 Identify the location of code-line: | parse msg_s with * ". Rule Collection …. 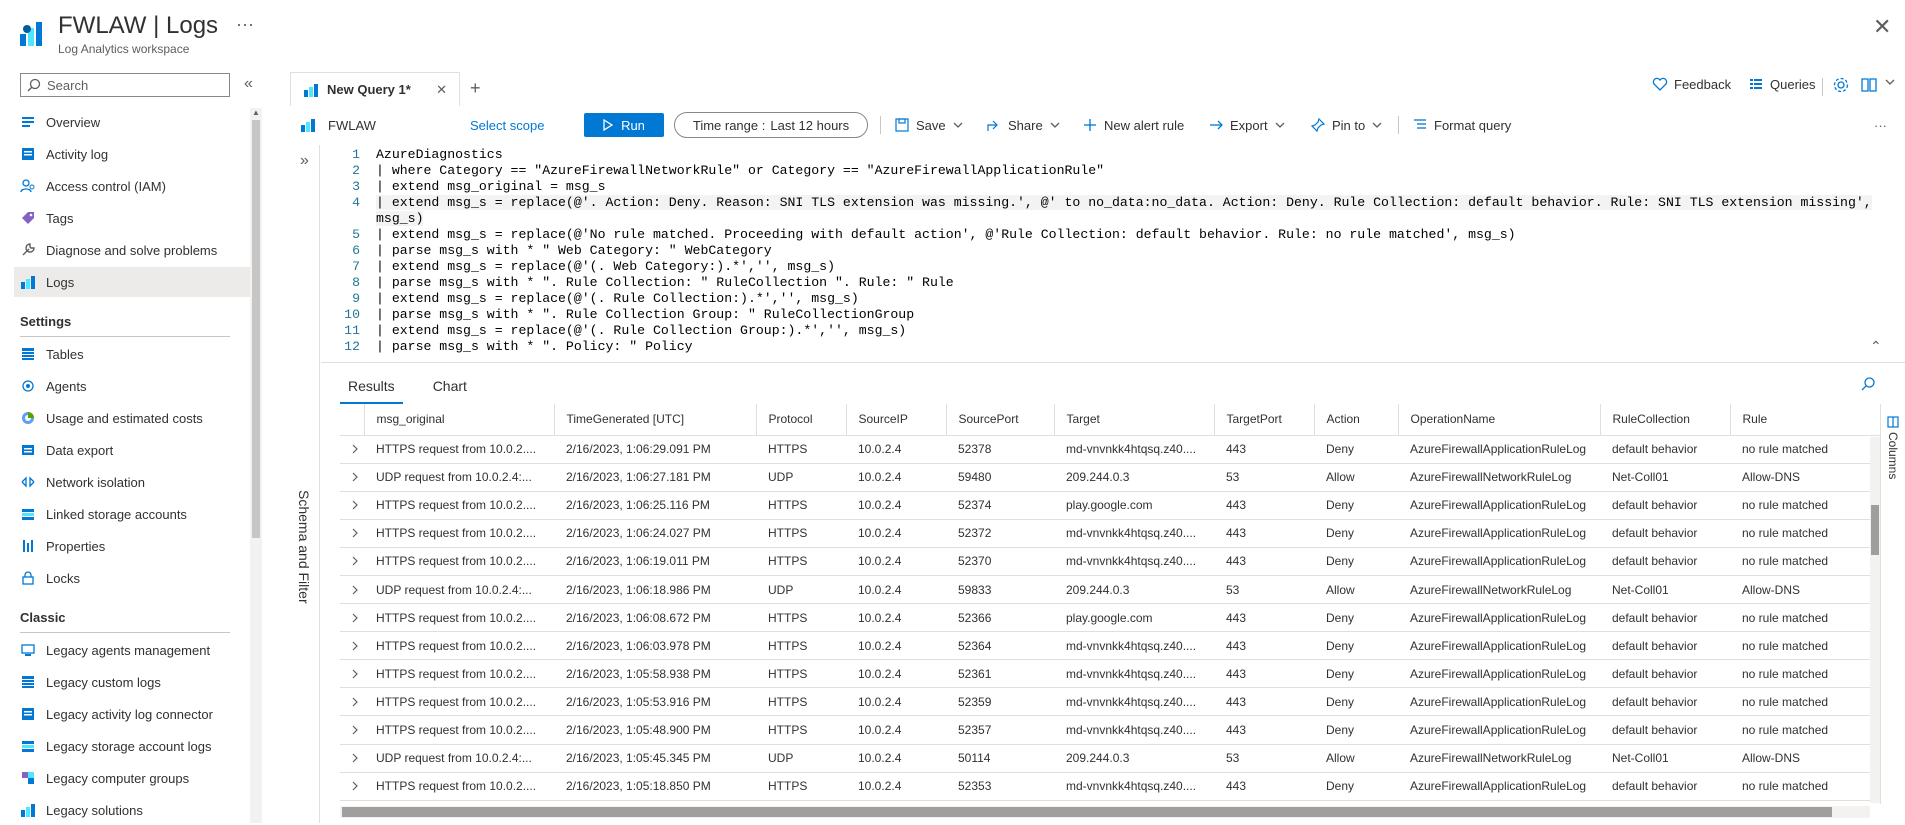
(645, 314).